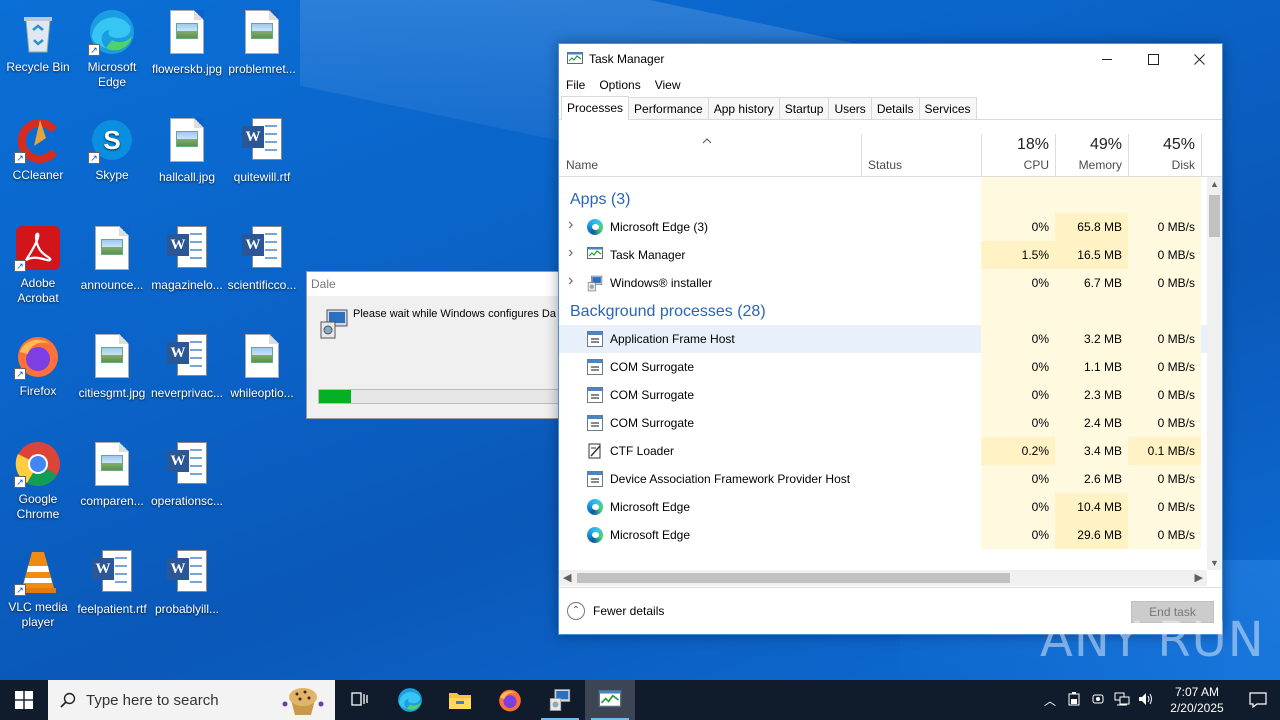 Image resolution: width=1280 pixels, height=720 pixels. What do you see at coordinates (1146, 700) in the screenshot?
I see `volume-icon` at bounding box center [1146, 700].